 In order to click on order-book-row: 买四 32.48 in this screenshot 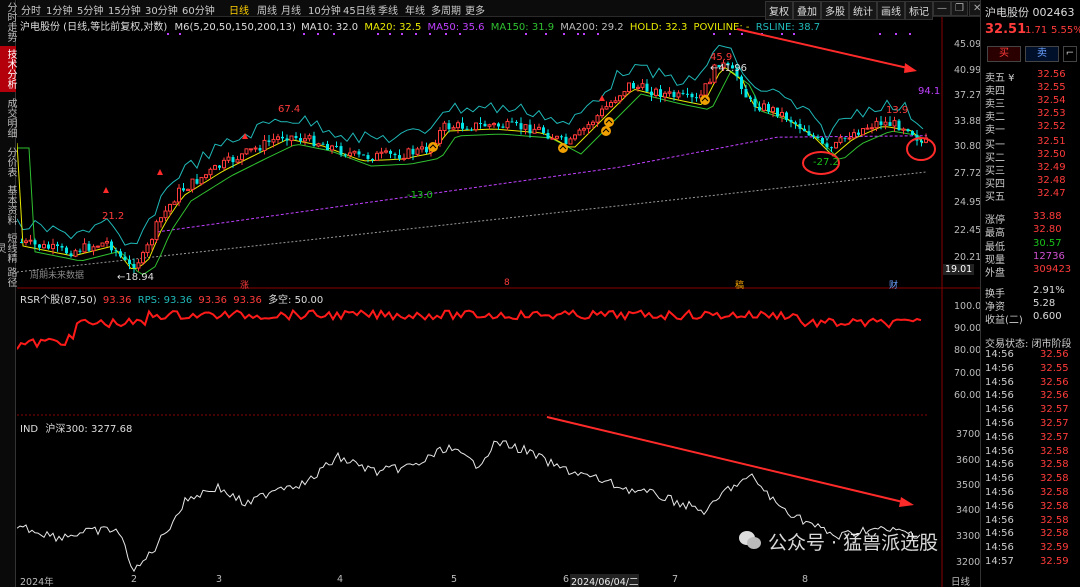, I will do `click(1032, 182)`.